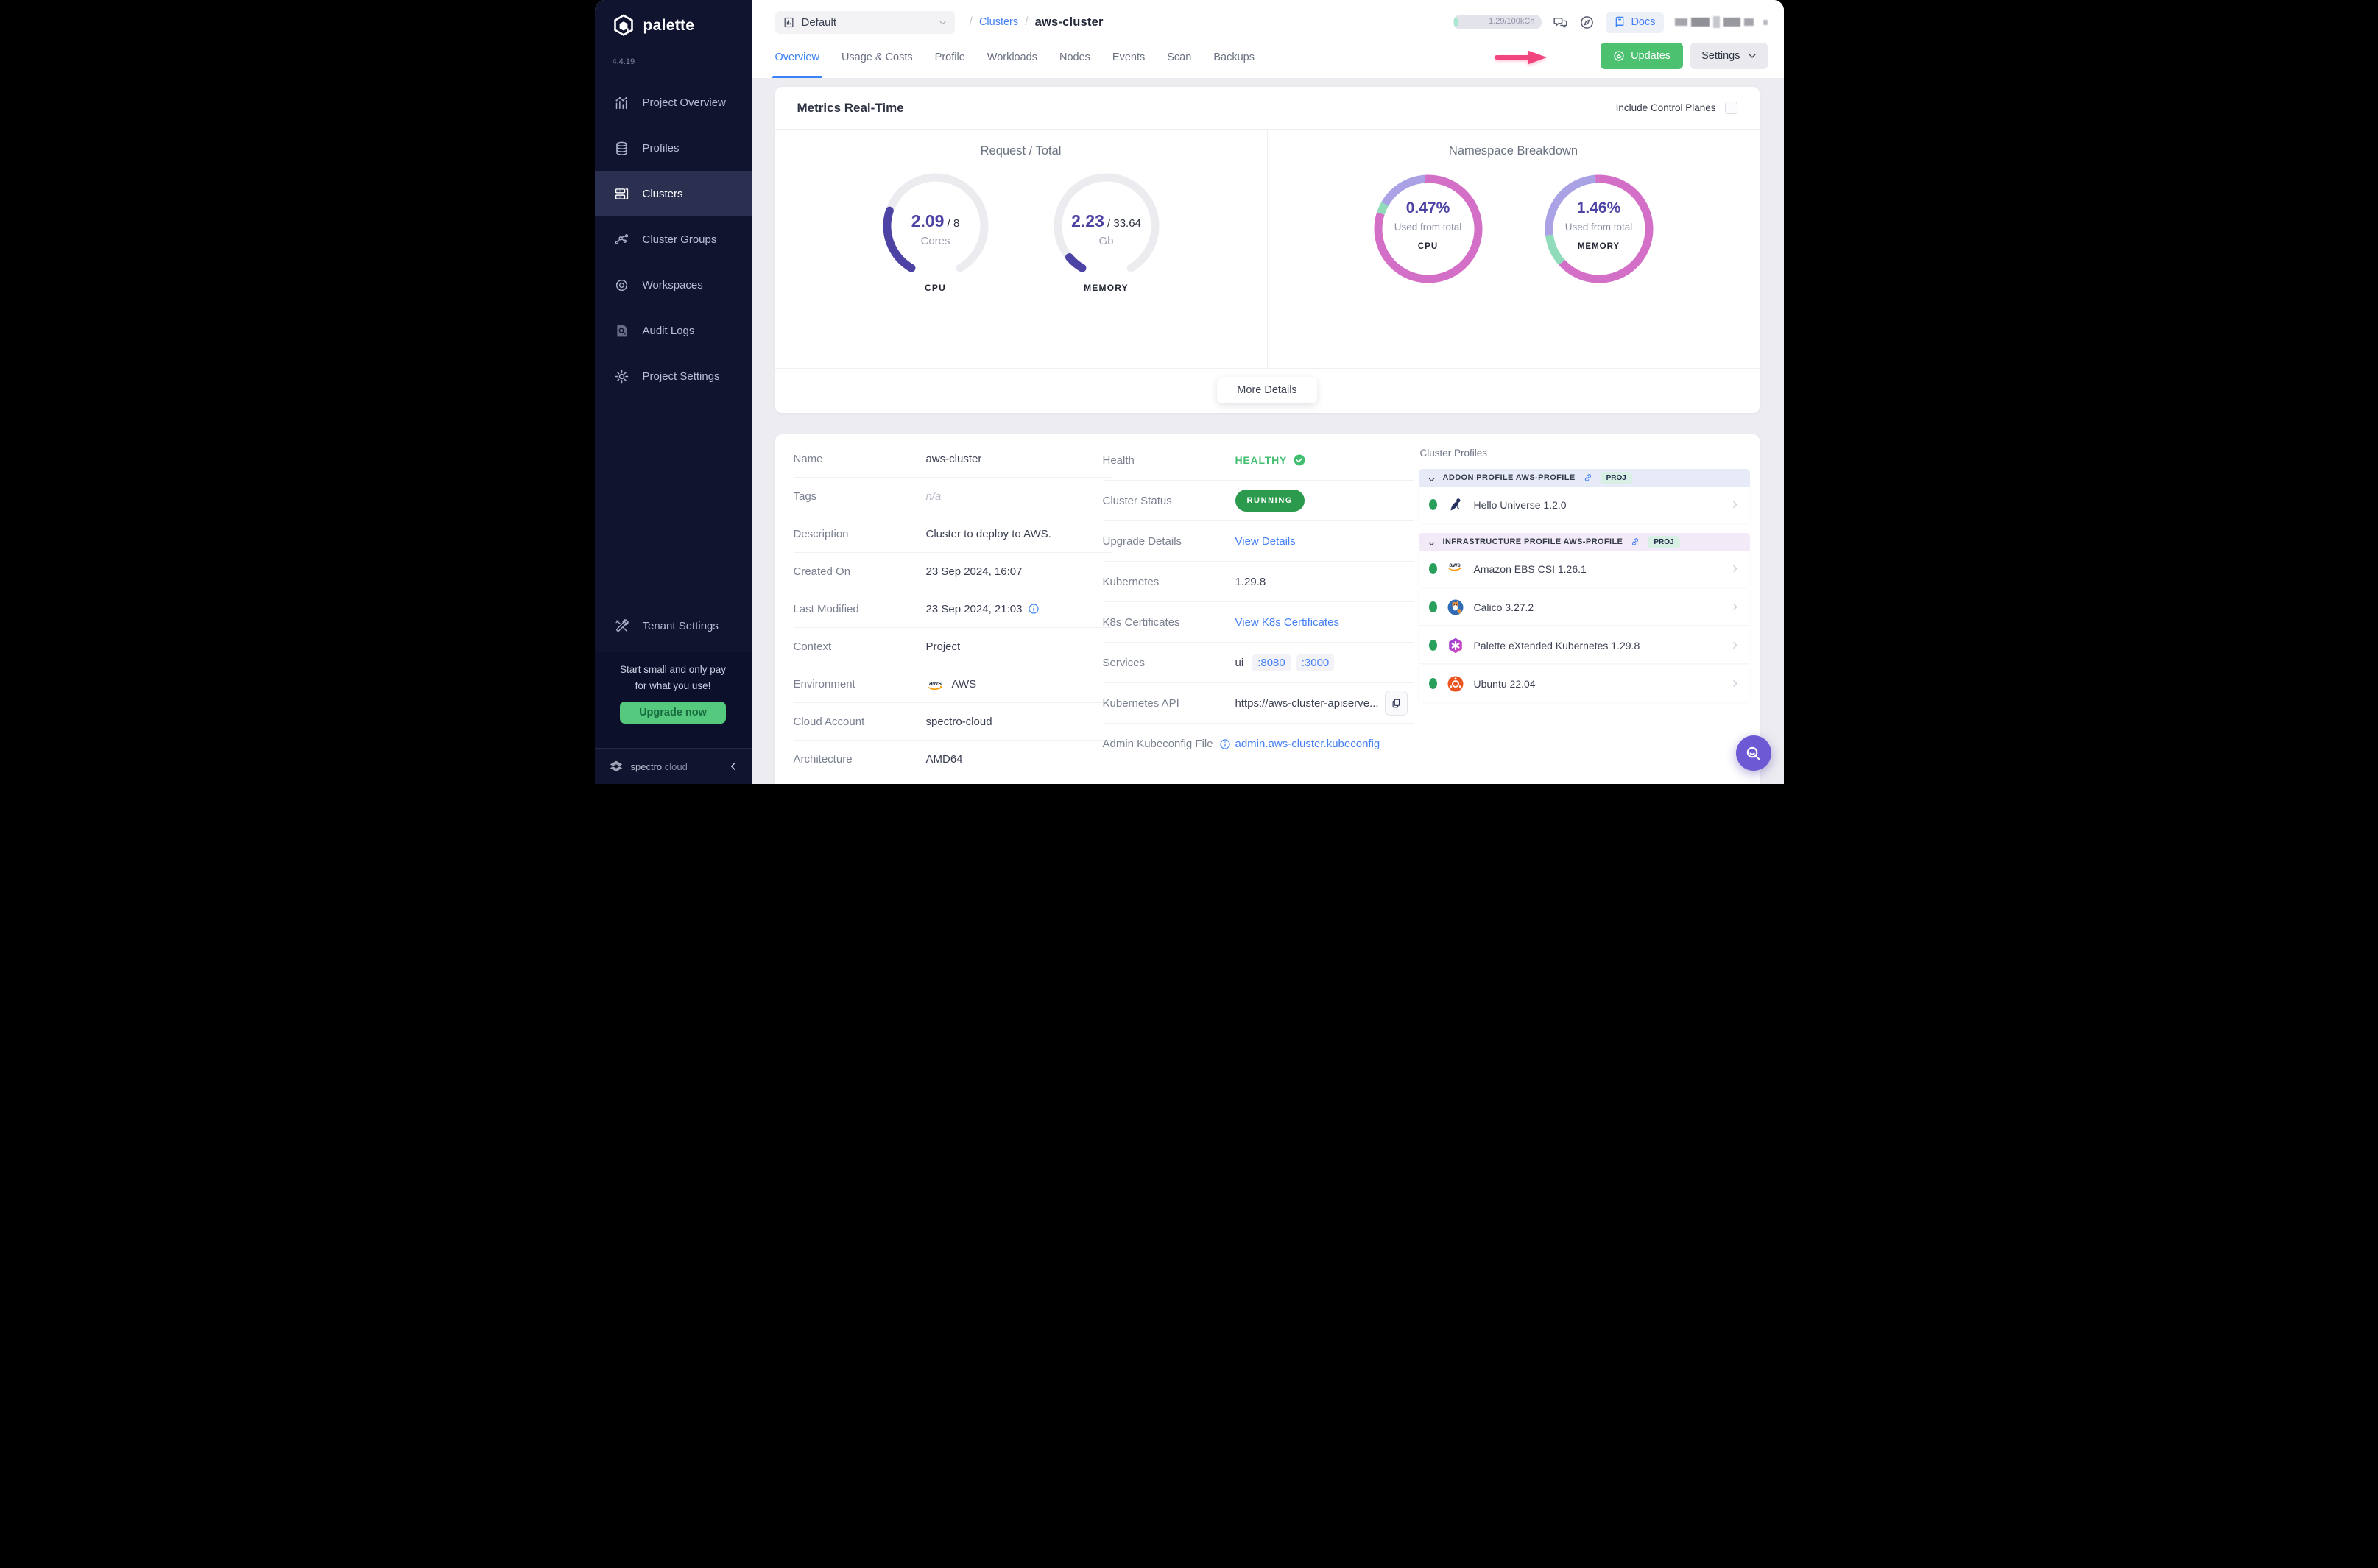  I want to click on detail-link: admin.aws-cluster.kubeconfig, so click(1307, 744).